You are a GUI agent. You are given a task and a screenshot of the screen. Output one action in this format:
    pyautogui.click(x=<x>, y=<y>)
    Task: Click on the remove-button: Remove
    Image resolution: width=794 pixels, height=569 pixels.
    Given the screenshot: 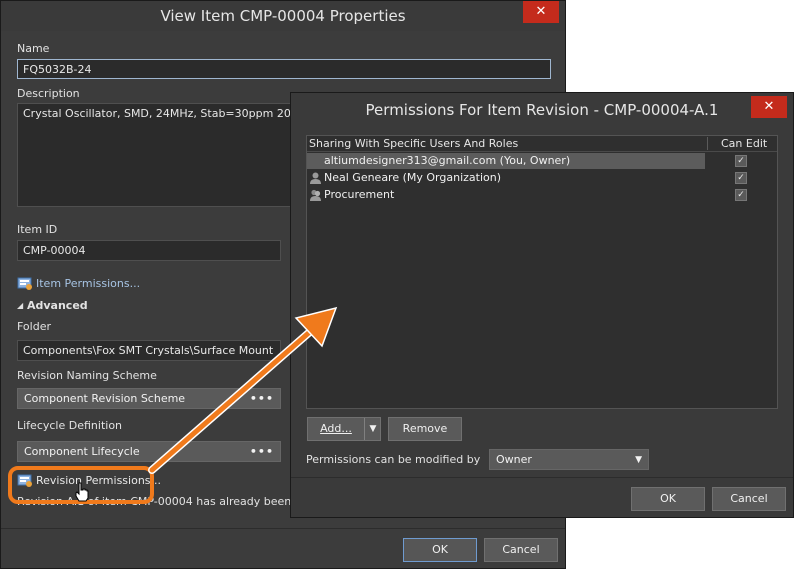 What is the action you would take?
    pyautogui.click(x=425, y=429)
    